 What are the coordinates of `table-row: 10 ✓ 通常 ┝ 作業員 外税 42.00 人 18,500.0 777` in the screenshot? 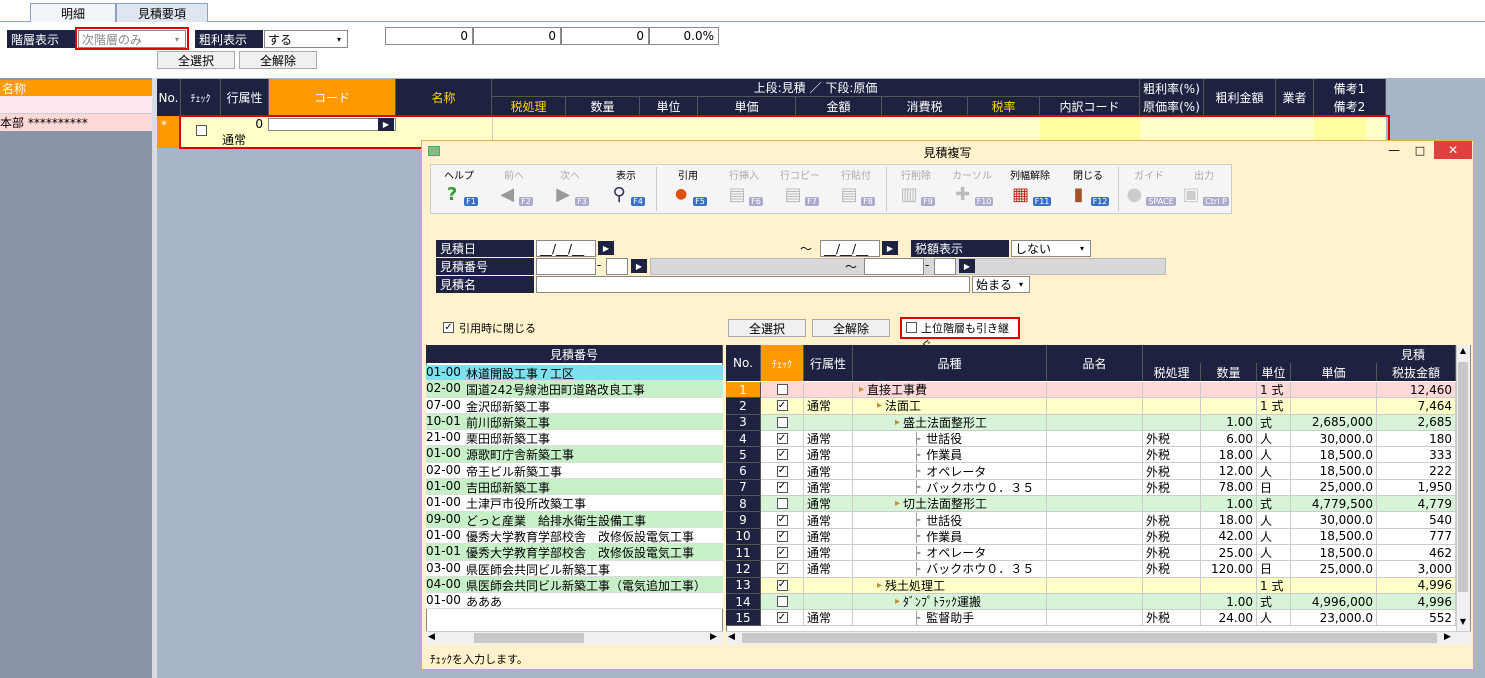 It's located at (1091, 536).